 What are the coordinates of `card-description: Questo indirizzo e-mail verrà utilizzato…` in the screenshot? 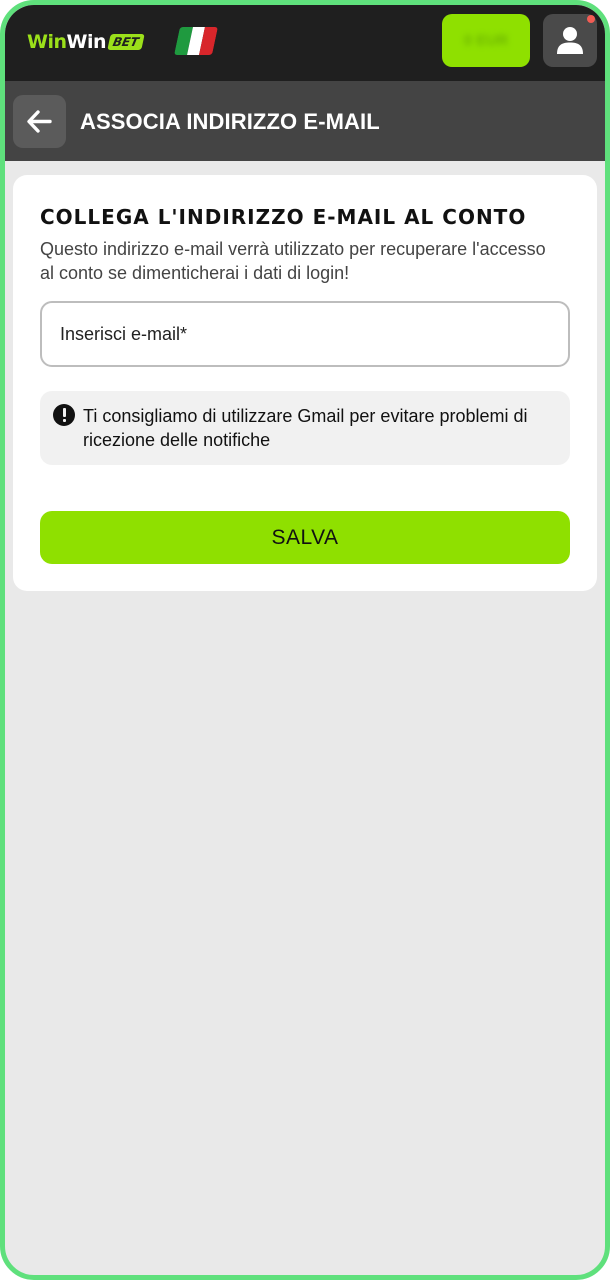 It's located at (293, 261).